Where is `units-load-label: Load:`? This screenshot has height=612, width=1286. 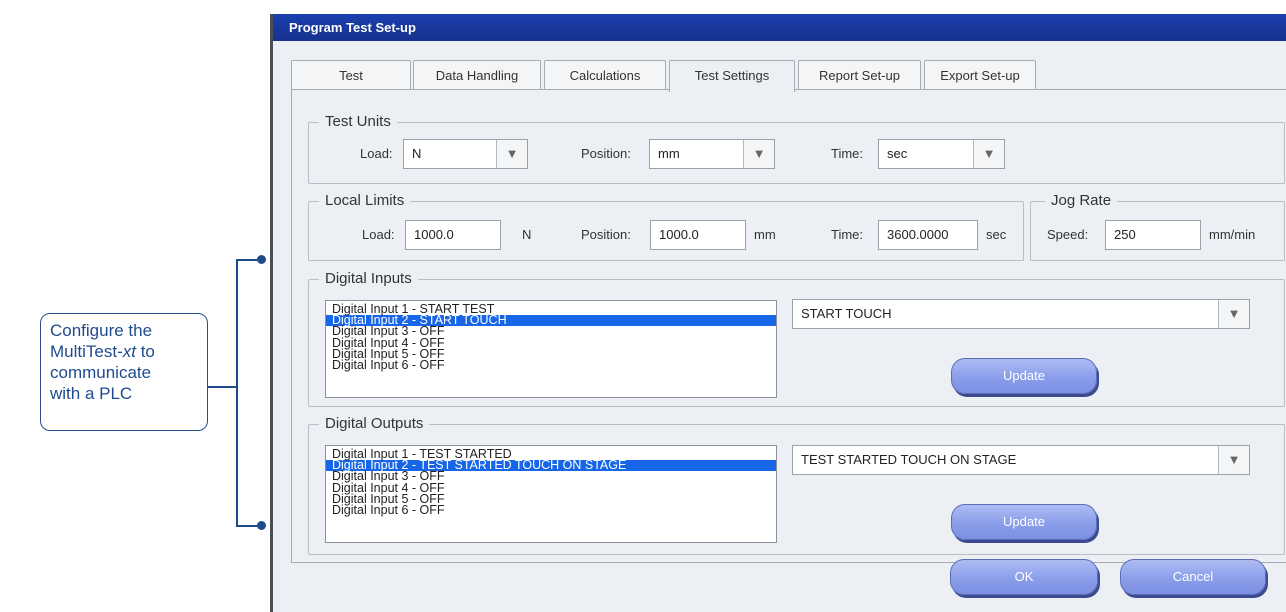
units-load-label: Load: is located at coordinates (376, 153).